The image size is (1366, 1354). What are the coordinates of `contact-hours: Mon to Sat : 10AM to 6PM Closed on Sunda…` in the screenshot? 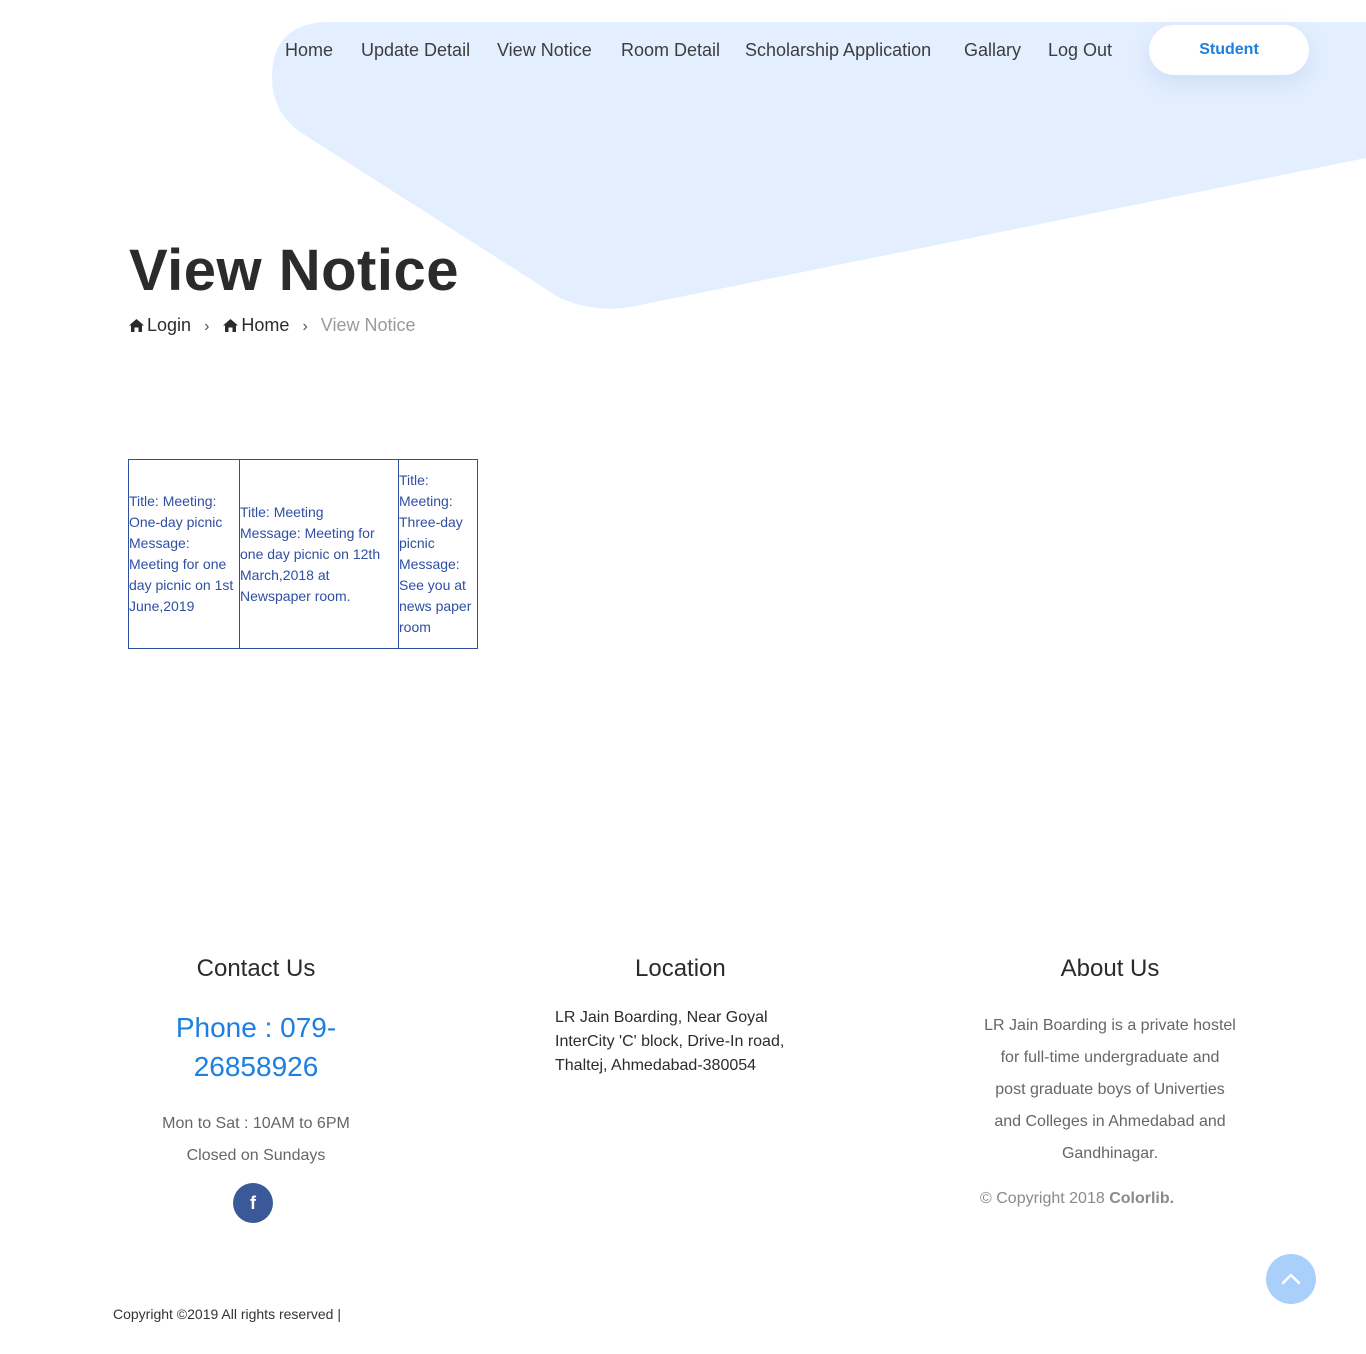 It's located at (256, 1140).